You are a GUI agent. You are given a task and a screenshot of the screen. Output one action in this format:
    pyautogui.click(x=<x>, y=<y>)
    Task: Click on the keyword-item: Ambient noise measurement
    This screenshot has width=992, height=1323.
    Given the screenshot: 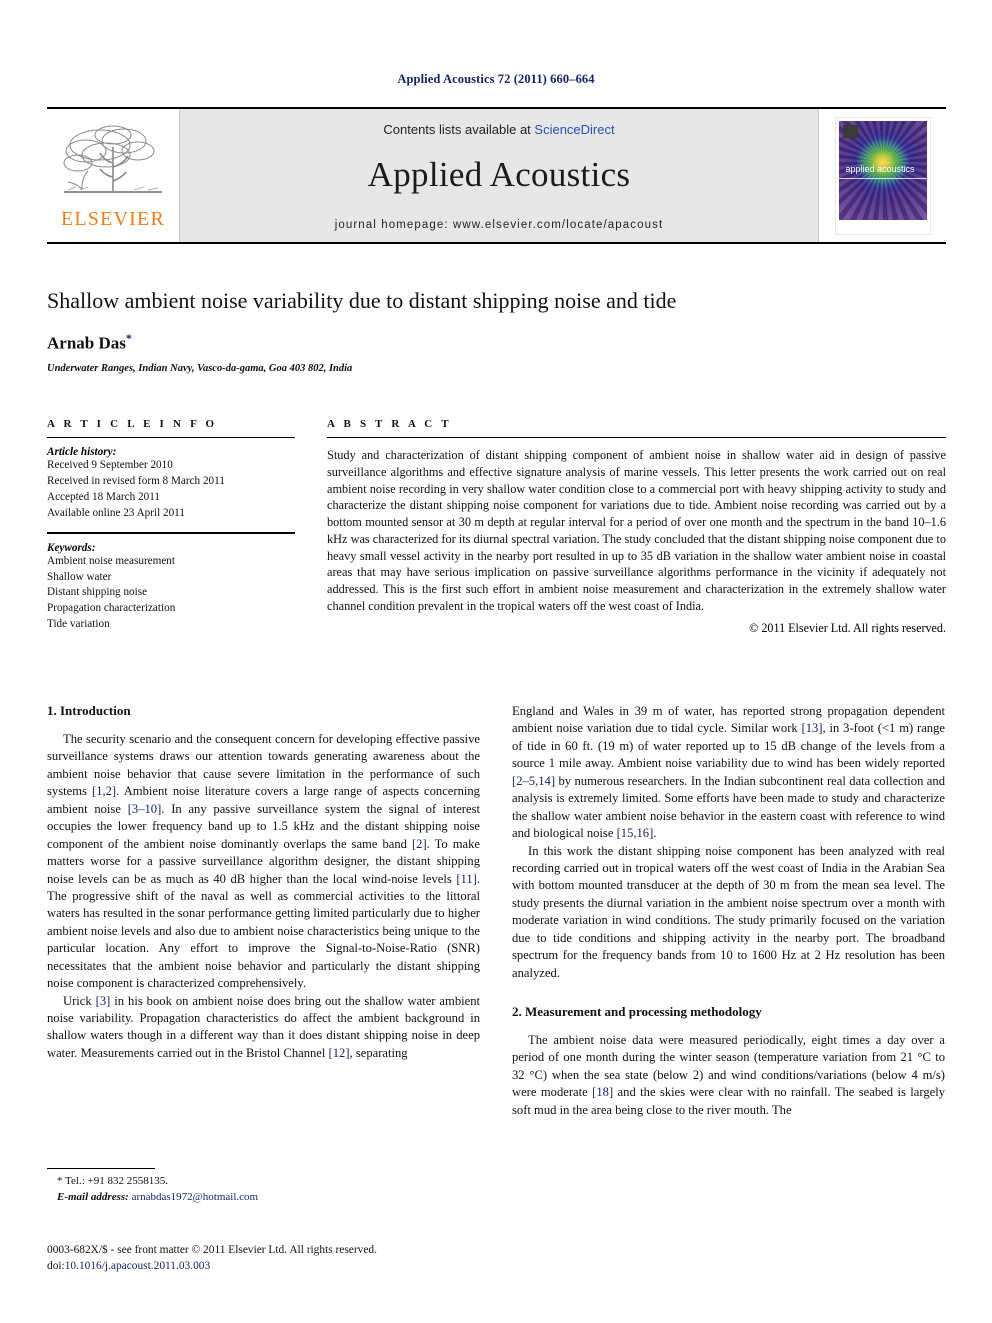 What is the action you would take?
    pyautogui.click(x=111, y=560)
    